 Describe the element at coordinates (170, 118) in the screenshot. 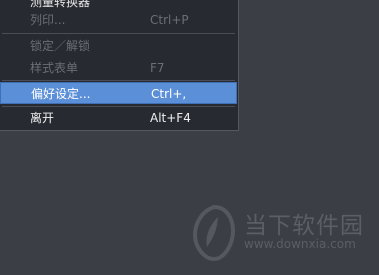

I see `menu-item-shortcut: Alt+F4` at that location.